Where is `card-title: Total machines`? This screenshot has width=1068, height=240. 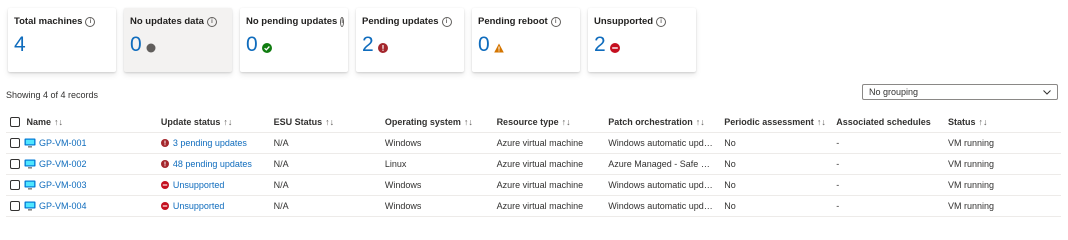
card-title: Total machines is located at coordinates (48, 21).